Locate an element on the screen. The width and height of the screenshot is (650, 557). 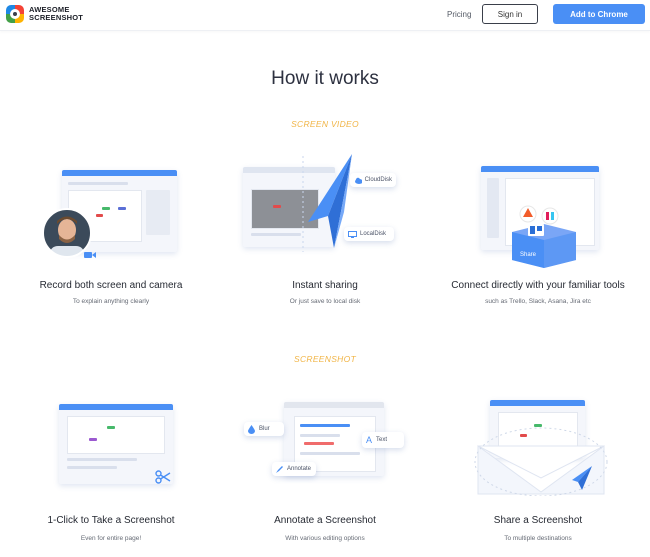
envelope-icon is located at coordinates (541, 461).